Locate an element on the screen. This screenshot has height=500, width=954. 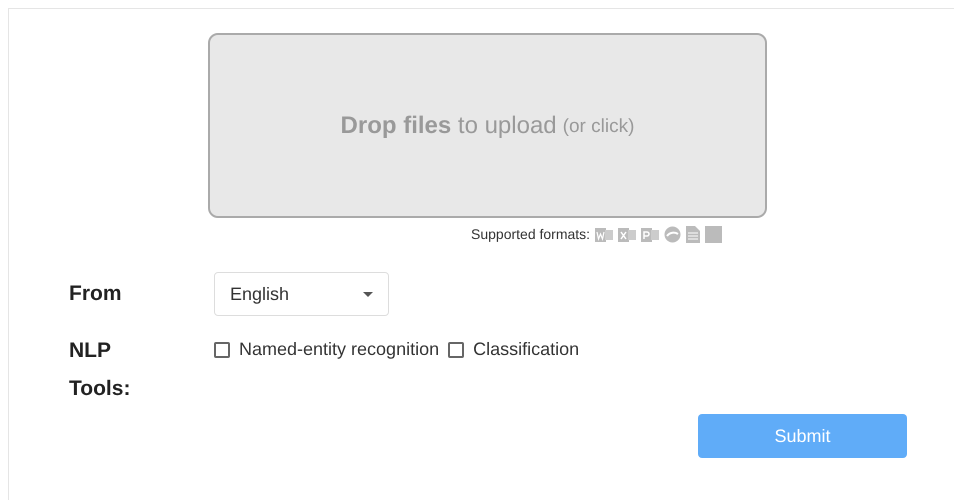
checkbox-label: Named-entity recognition is located at coordinates (339, 349).